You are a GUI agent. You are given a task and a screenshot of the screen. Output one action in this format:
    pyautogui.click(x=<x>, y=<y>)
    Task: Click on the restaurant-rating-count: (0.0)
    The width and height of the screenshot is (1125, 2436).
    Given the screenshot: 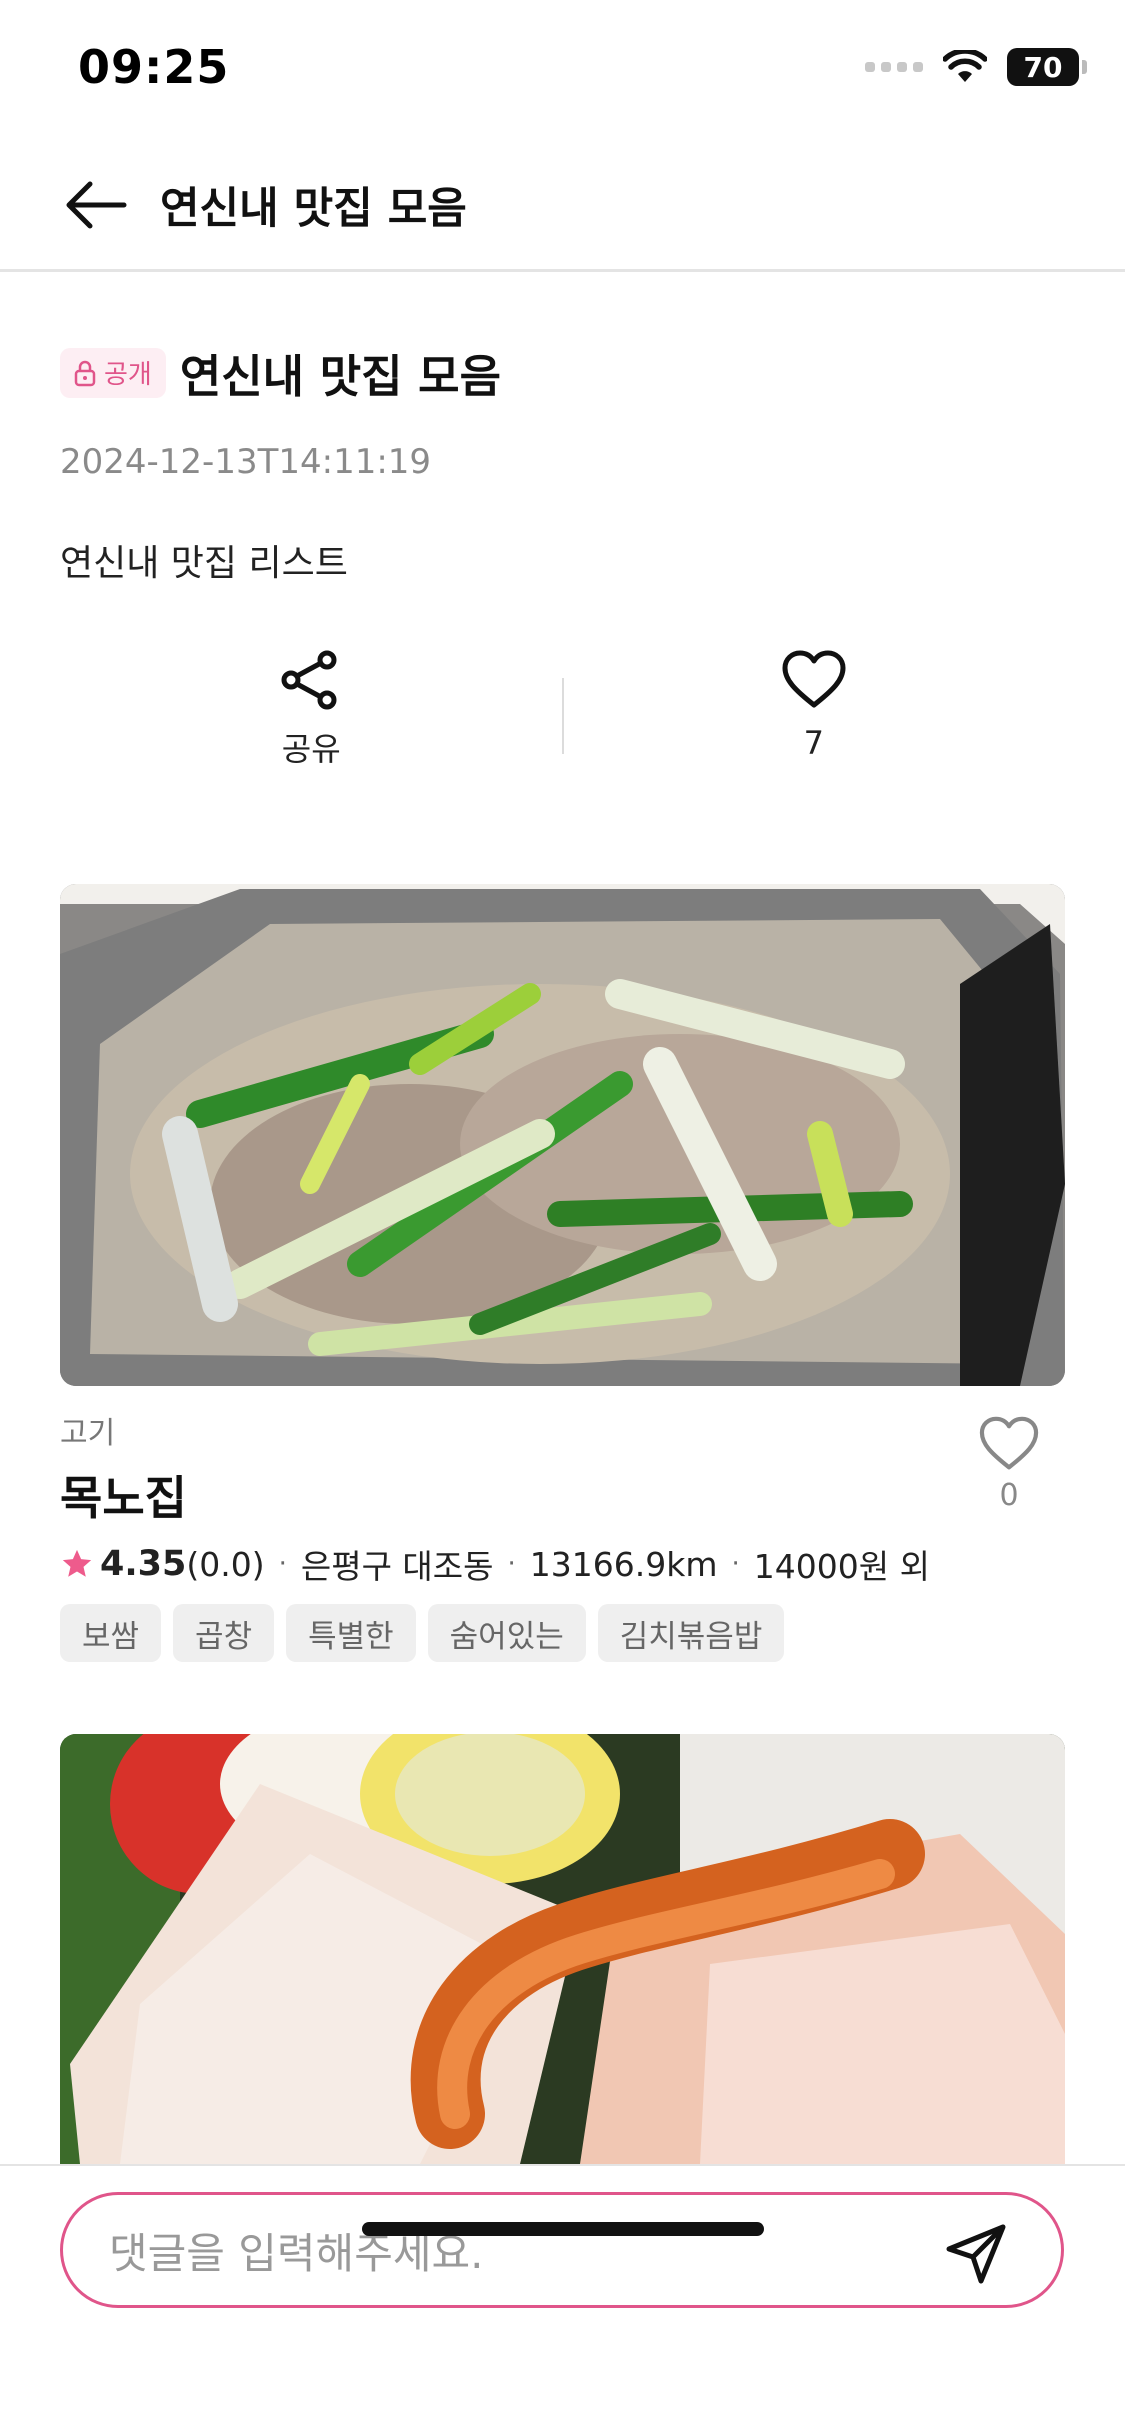 What is the action you would take?
    pyautogui.click(x=225, y=1564)
    